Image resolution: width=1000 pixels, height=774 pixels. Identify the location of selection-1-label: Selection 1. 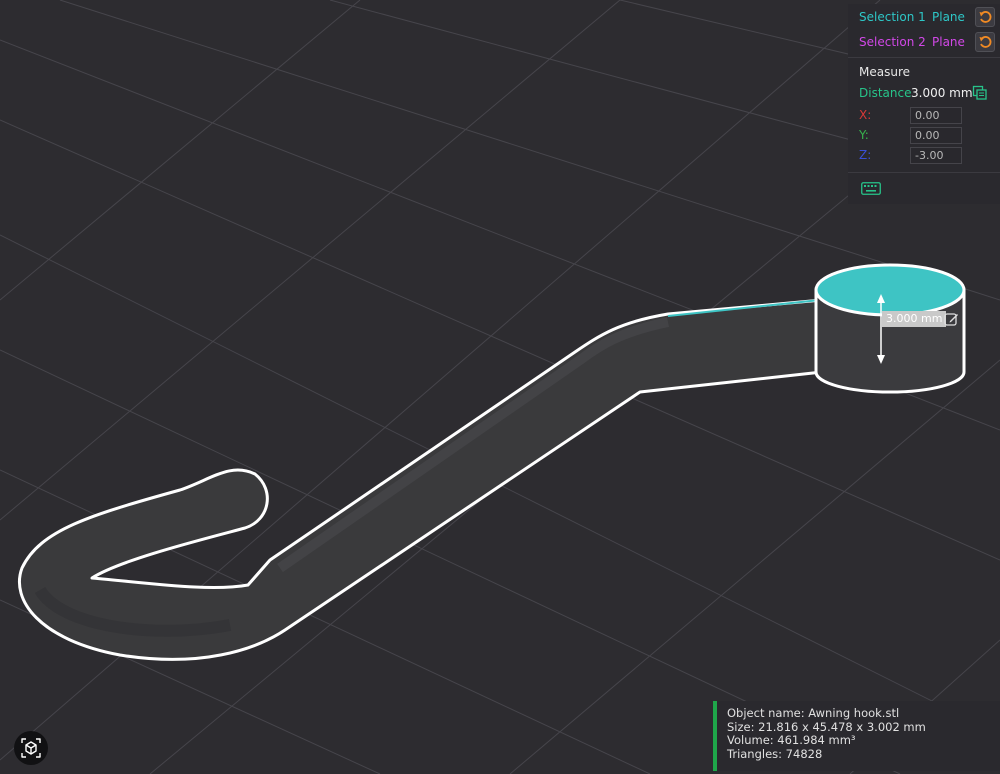
(892, 17).